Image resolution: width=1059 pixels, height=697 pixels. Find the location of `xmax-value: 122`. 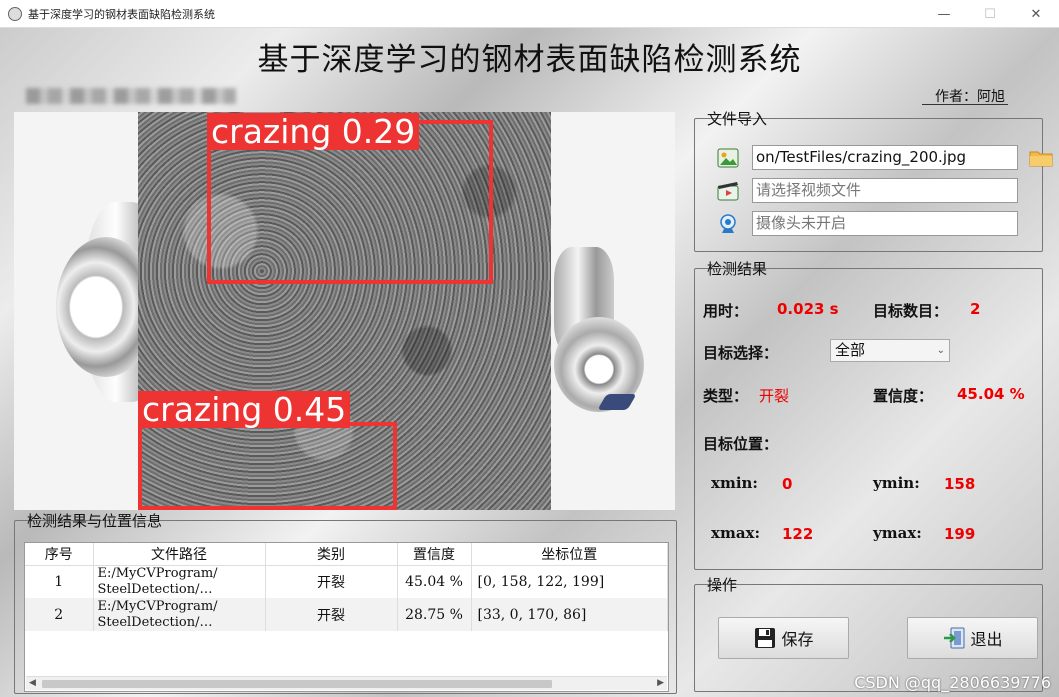

xmax-value: 122 is located at coordinates (798, 534).